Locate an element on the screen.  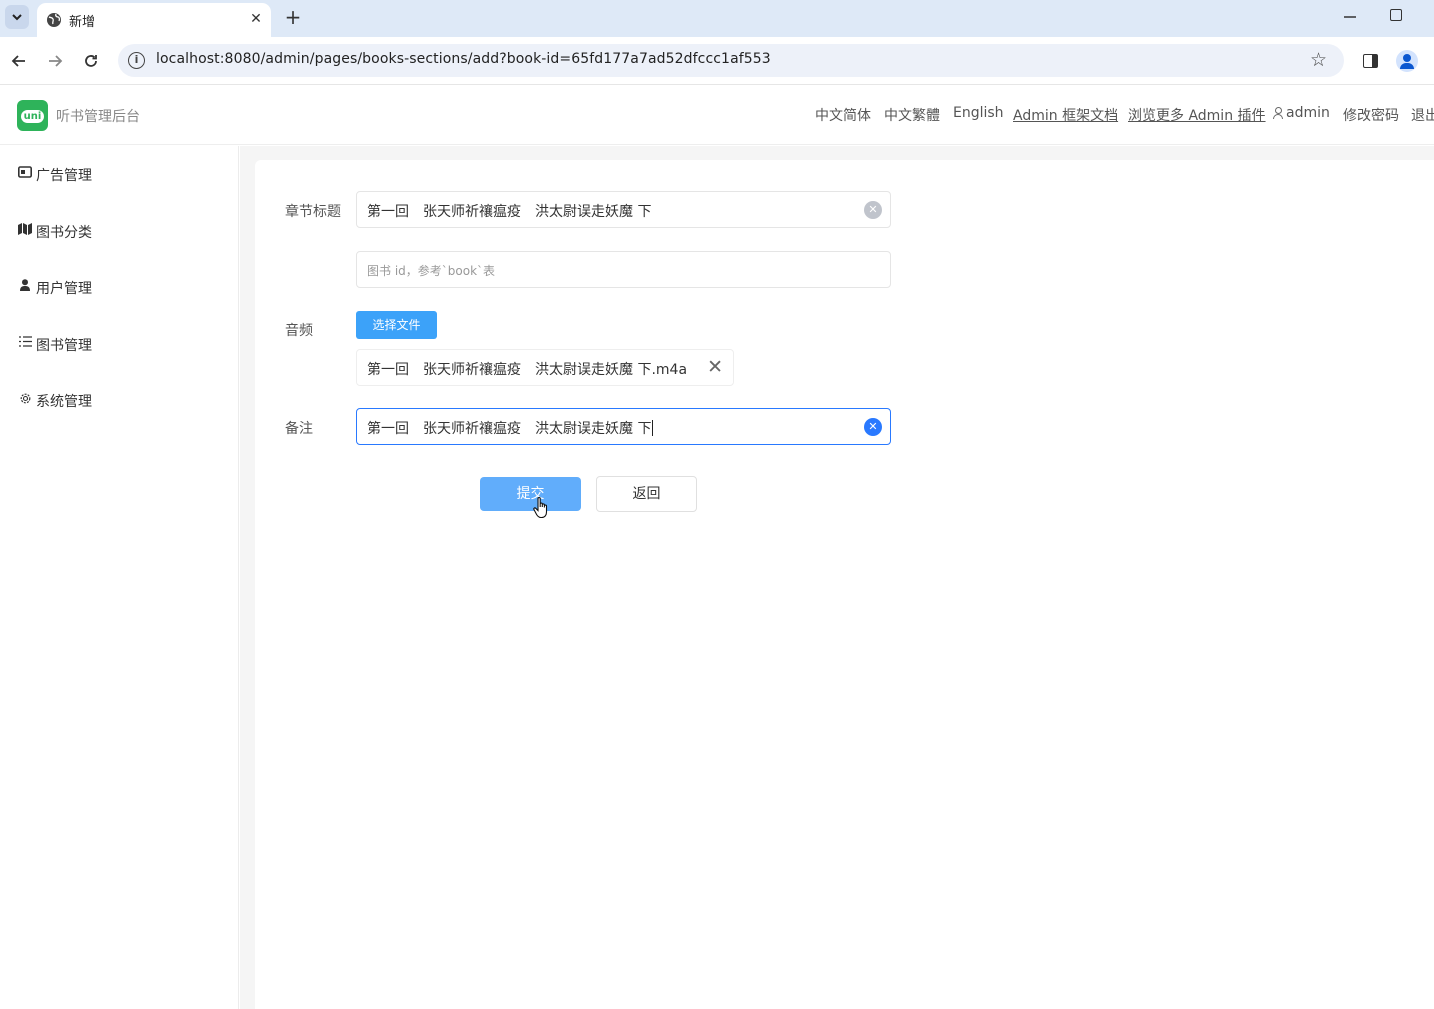
clear-remark-icon: ✕ is located at coordinates (873, 427).